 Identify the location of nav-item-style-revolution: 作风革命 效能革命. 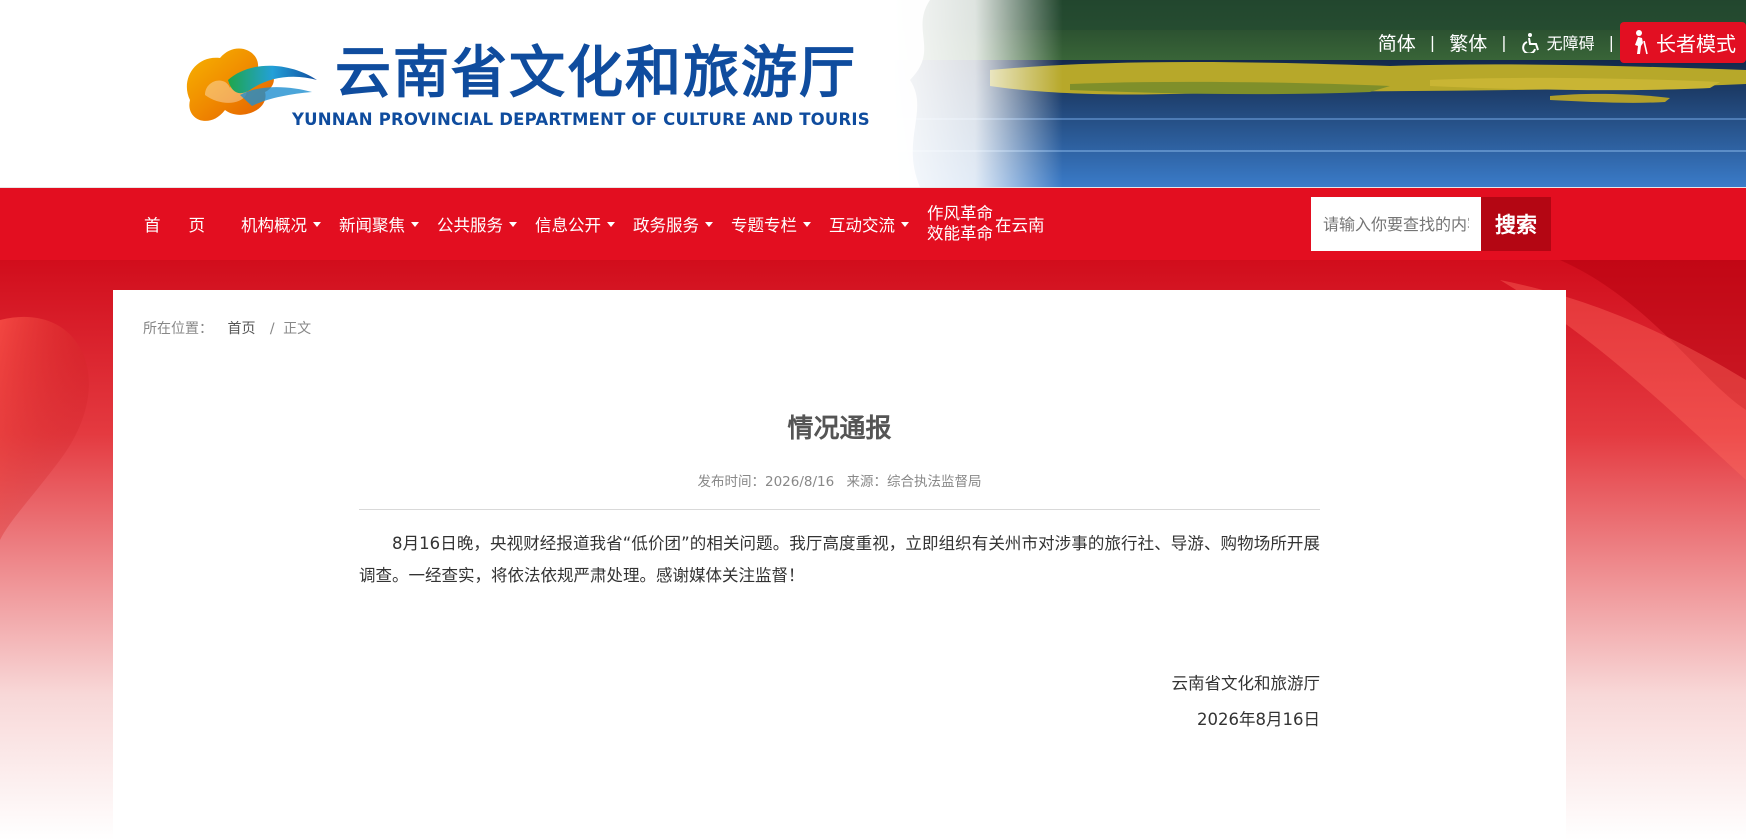
(960, 224).